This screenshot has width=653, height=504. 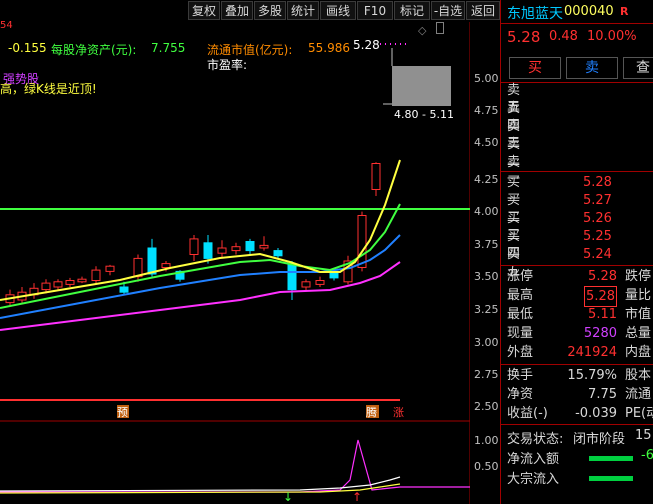 What do you see at coordinates (520, 352) in the screenshot?
I see `stat-label: 外盘` at bounding box center [520, 352].